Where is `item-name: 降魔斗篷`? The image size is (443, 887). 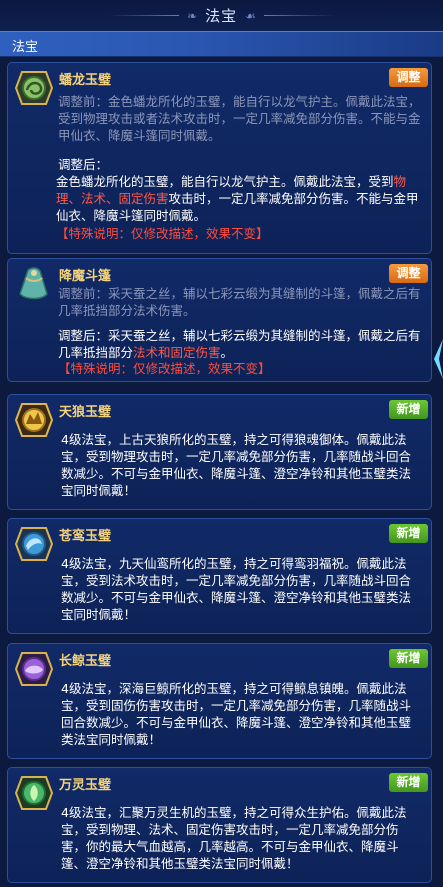
item-name: 降魔斗篷 is located at coordinates (85, 276).